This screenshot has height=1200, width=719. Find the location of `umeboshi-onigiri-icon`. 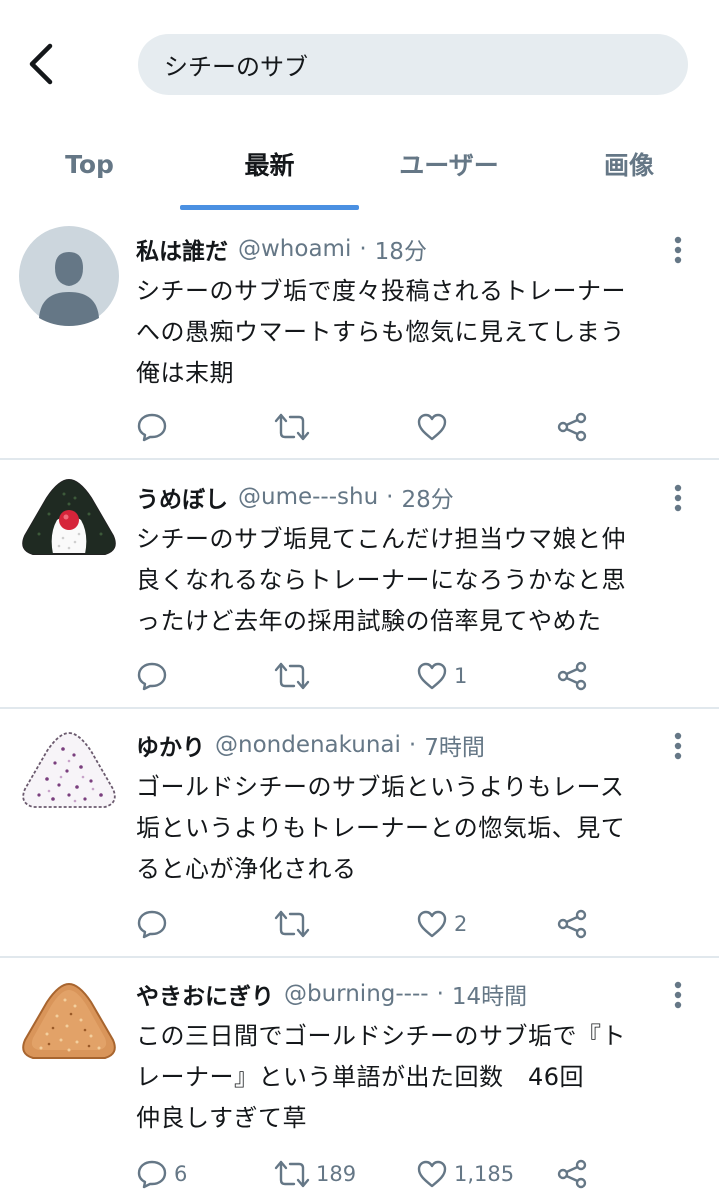

umeboshi-onigiri-icon is located at coordinates (69, 516).